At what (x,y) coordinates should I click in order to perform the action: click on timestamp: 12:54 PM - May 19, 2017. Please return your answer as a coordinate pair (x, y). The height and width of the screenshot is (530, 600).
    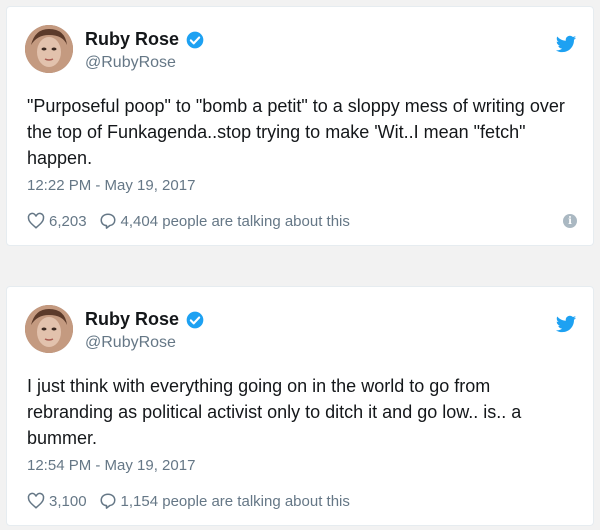
    Looking at the image, I should click on (111, 465).